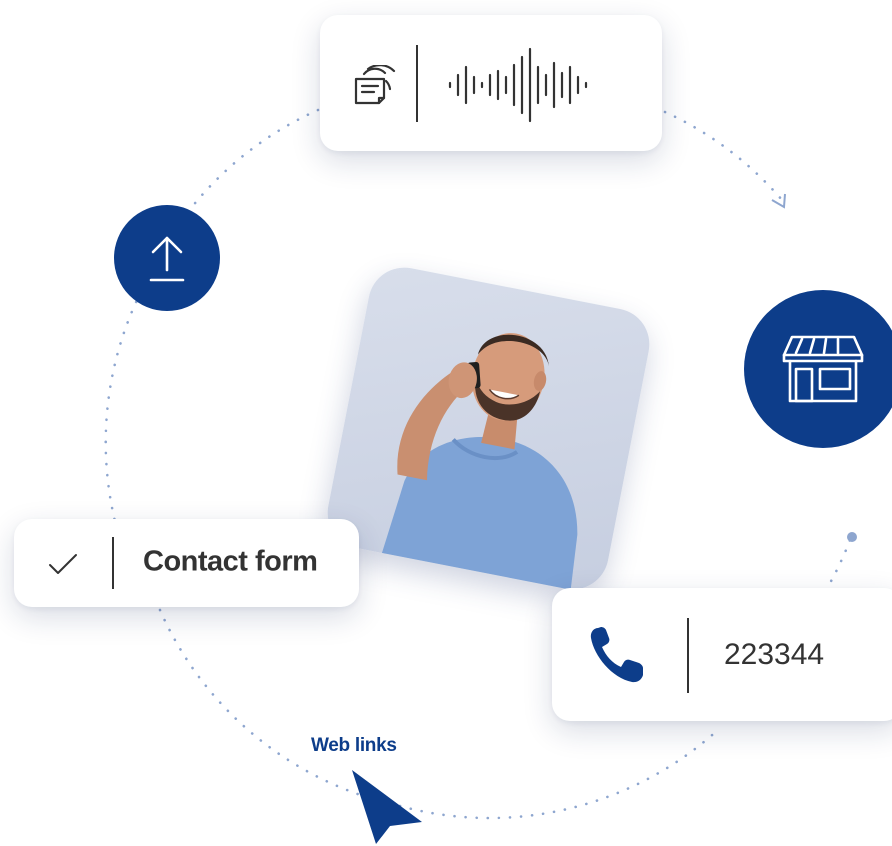  I want to click on upload-button, so click(167, 258).